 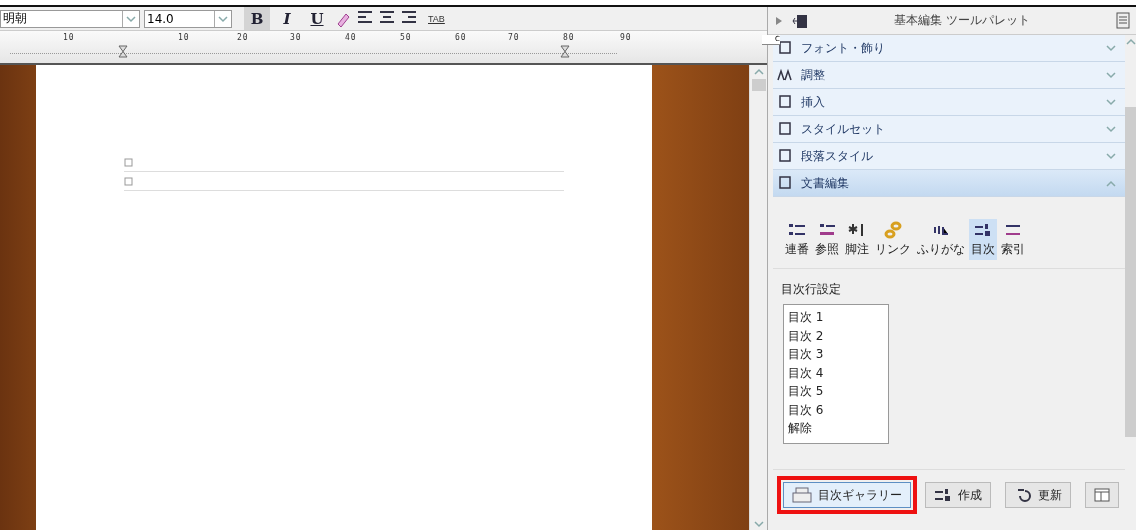 I want to click on tool-button: 脚注, so click(x=857, y=239).